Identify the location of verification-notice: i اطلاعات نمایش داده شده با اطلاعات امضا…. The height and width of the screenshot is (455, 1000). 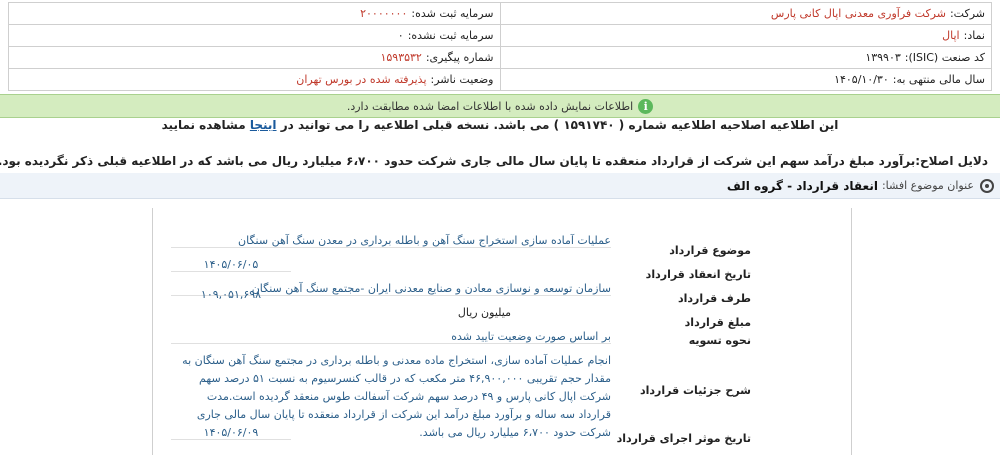
(500, 106).